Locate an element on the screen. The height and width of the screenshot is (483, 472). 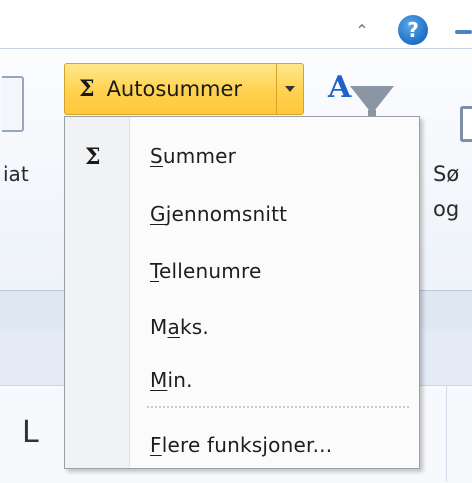
menu-item-tellenumre: Tellenumre is located at coordinates (242, 271).